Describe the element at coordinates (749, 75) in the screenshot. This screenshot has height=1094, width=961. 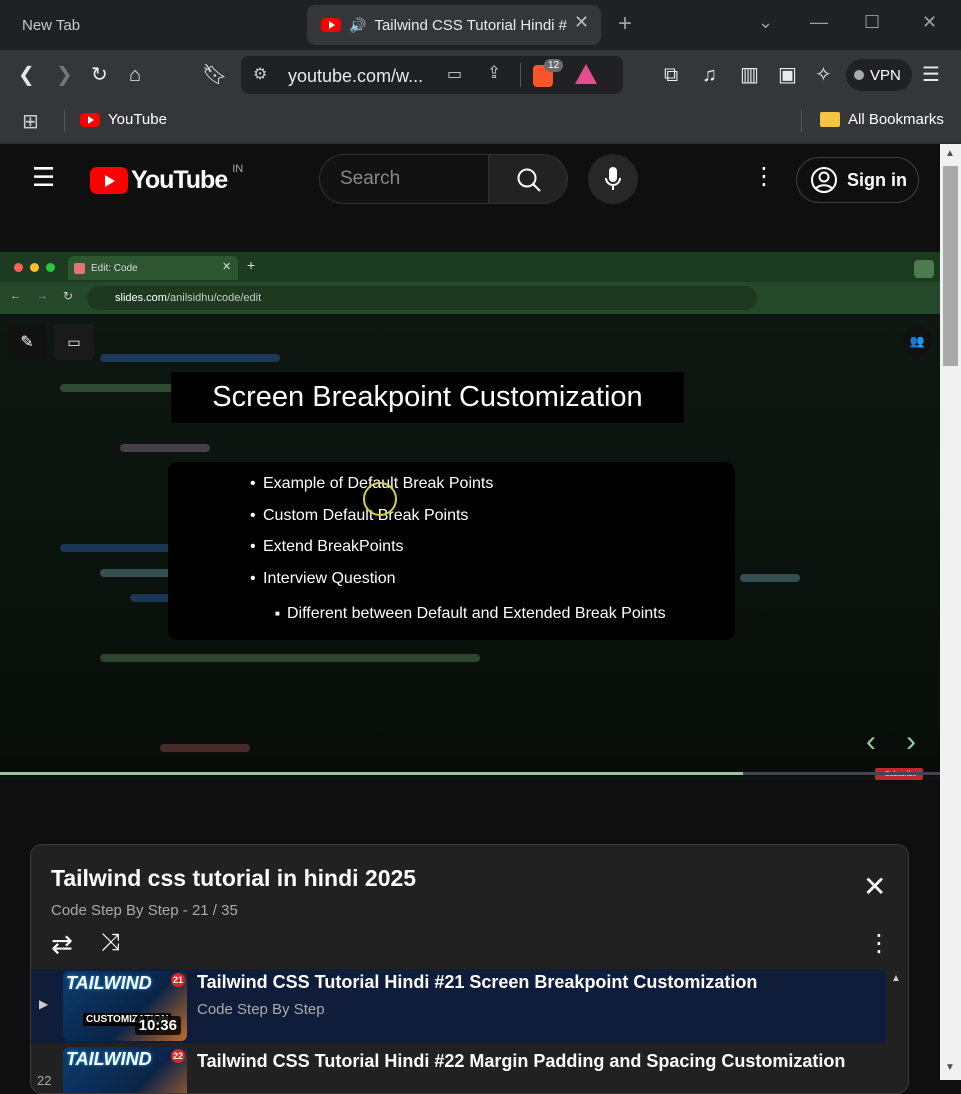
I see `sidebar-icon: ▥` at that location.